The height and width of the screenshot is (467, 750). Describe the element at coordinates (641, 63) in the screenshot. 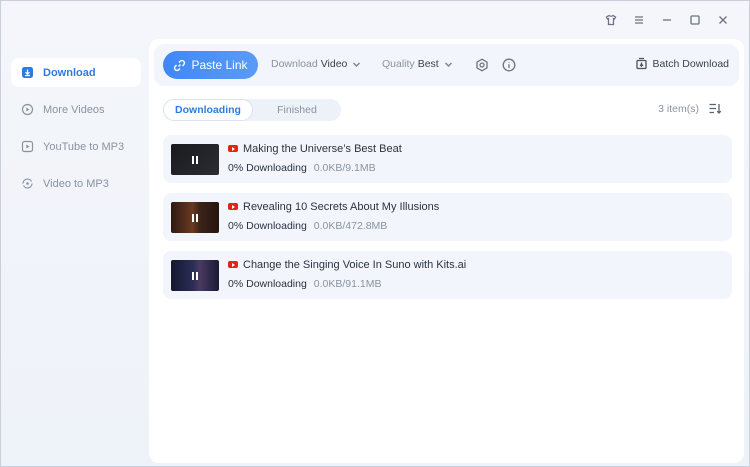

I see `batch-download-icon` at that location.